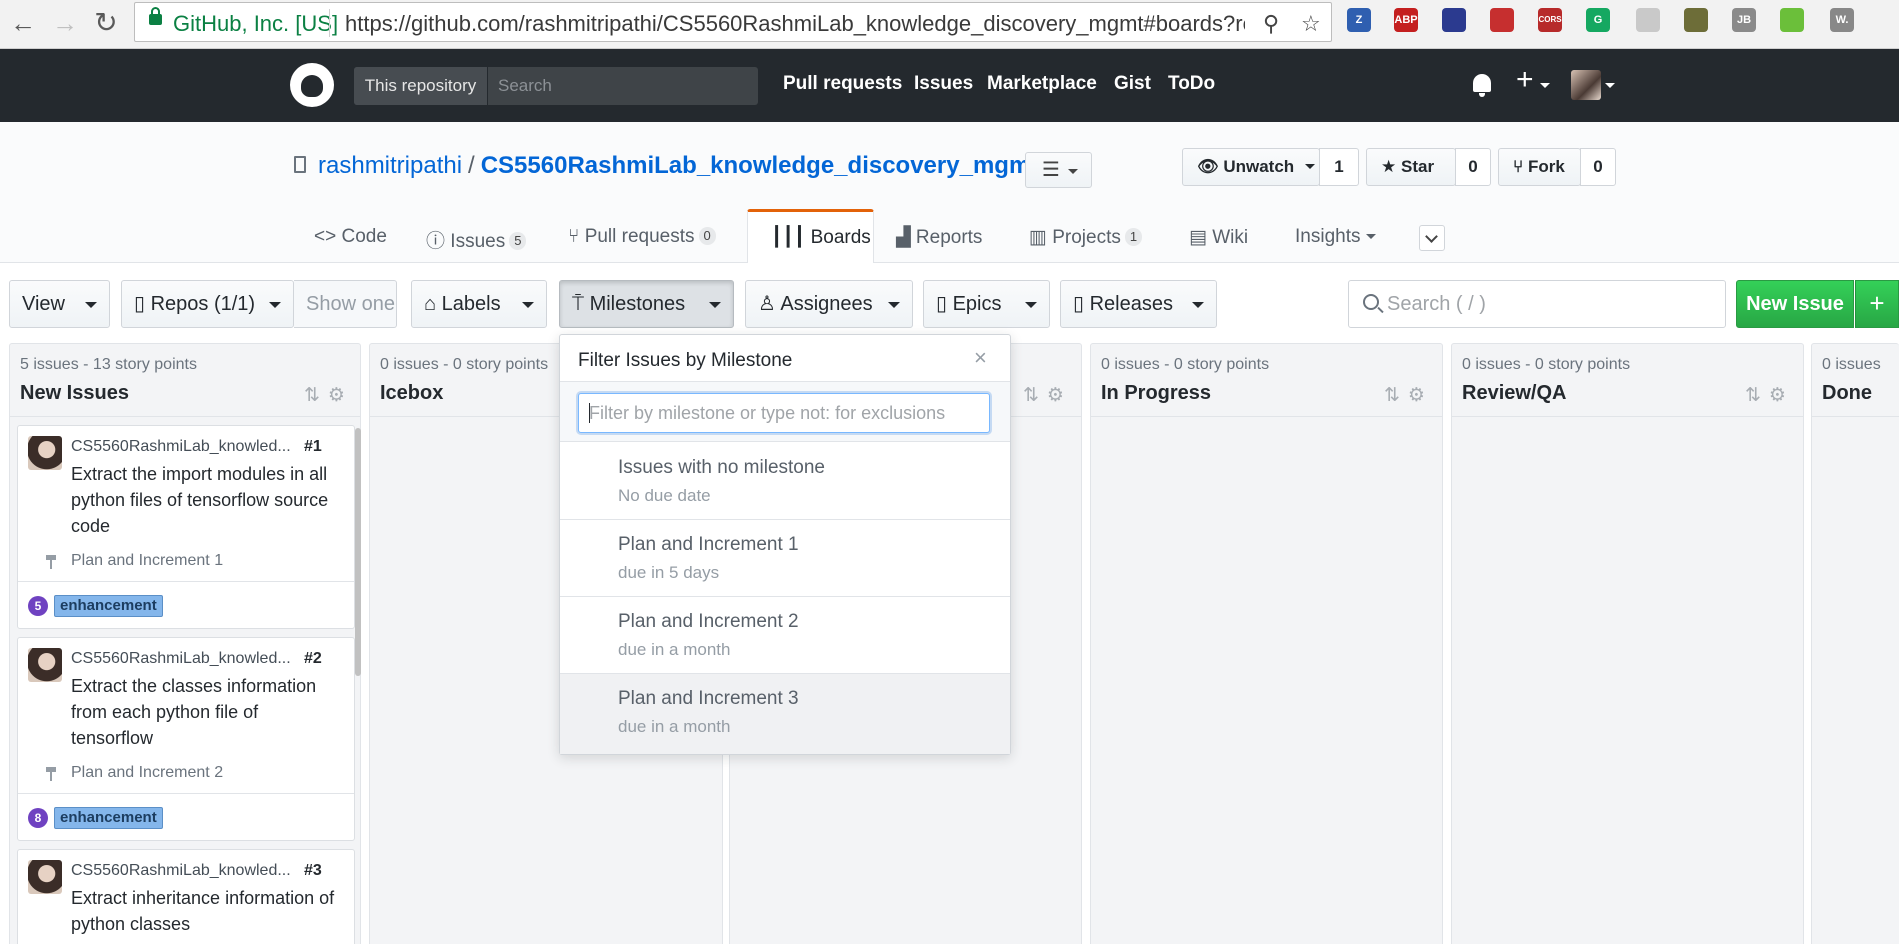  I want to click on bookmark-star-icon: ☆, so click(1311, 24).